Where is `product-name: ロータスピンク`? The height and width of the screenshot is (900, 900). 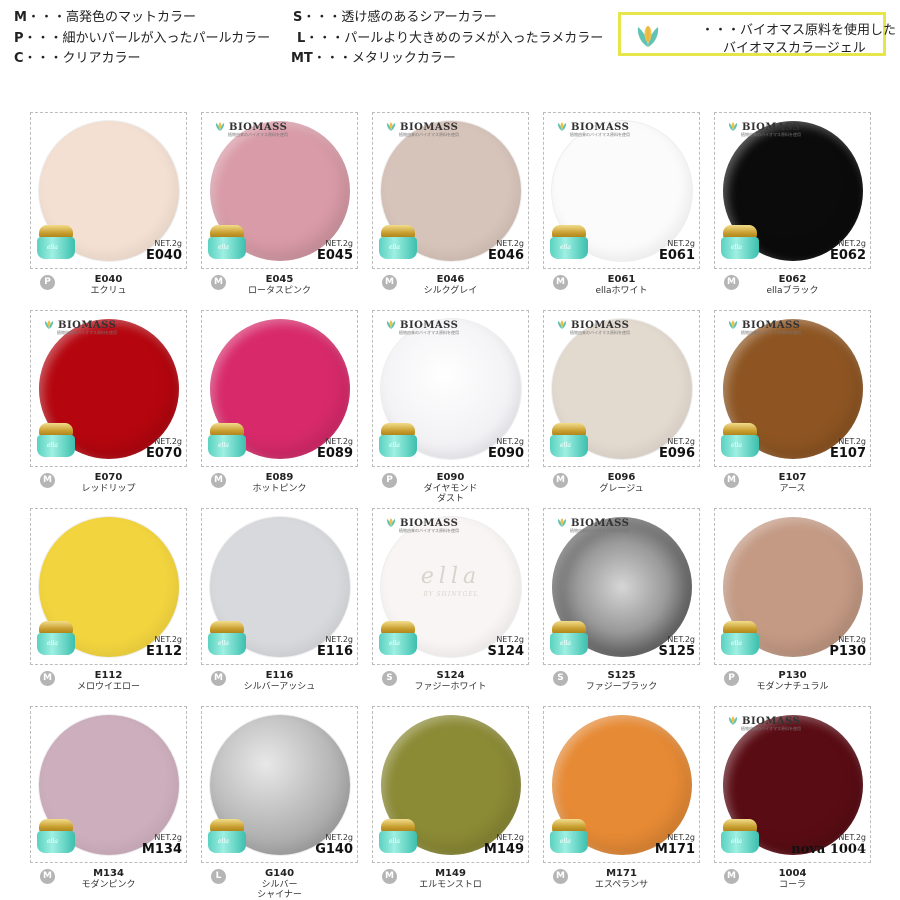 product-name: ロータスピンク is located at coordinates (279, 291).